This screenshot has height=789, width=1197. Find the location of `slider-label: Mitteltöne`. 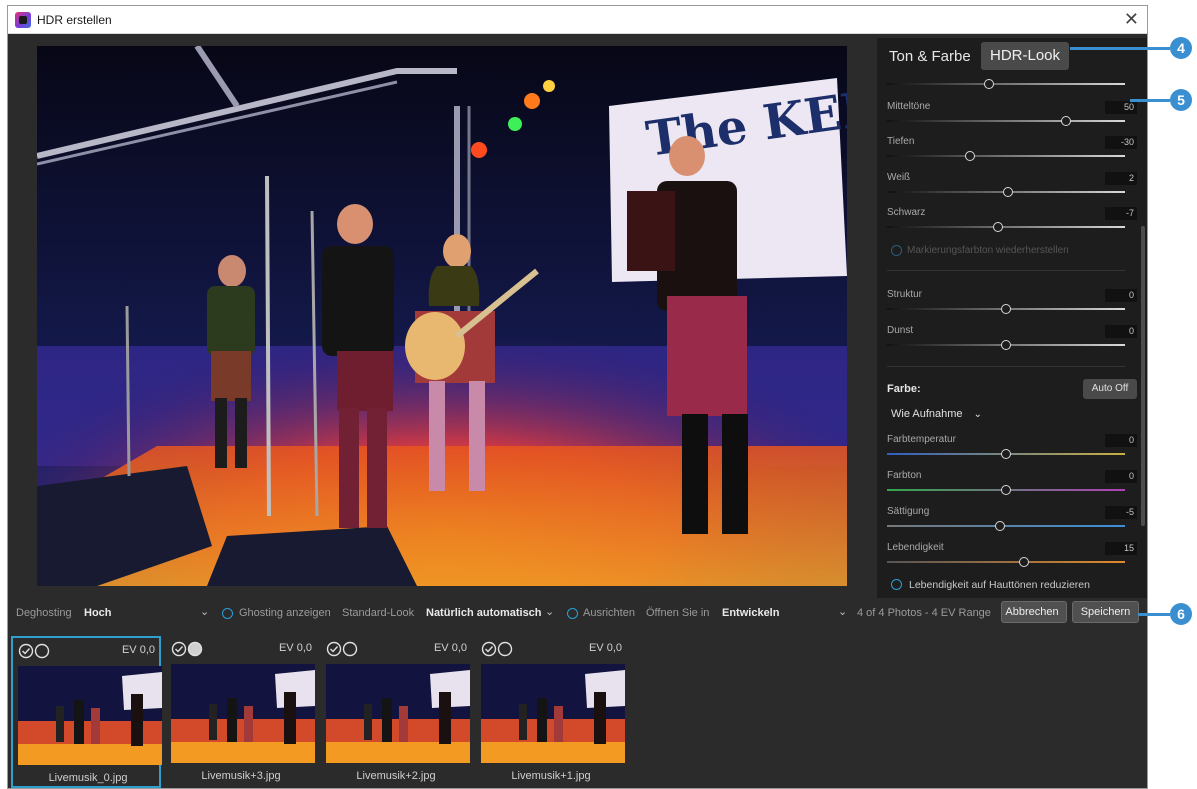

slider-label: Mitteltöne is located at coordinates (909, 106).